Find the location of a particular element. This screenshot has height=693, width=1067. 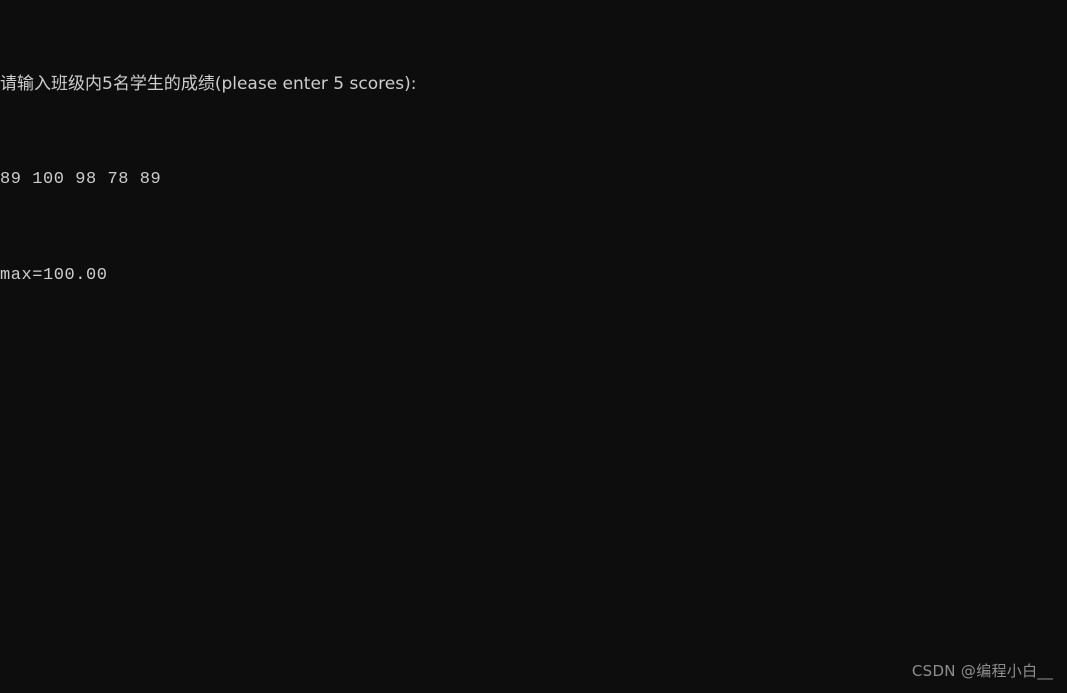

csdn-watermark: CSDN @编程小白__ is located at coordinates (982, 671).